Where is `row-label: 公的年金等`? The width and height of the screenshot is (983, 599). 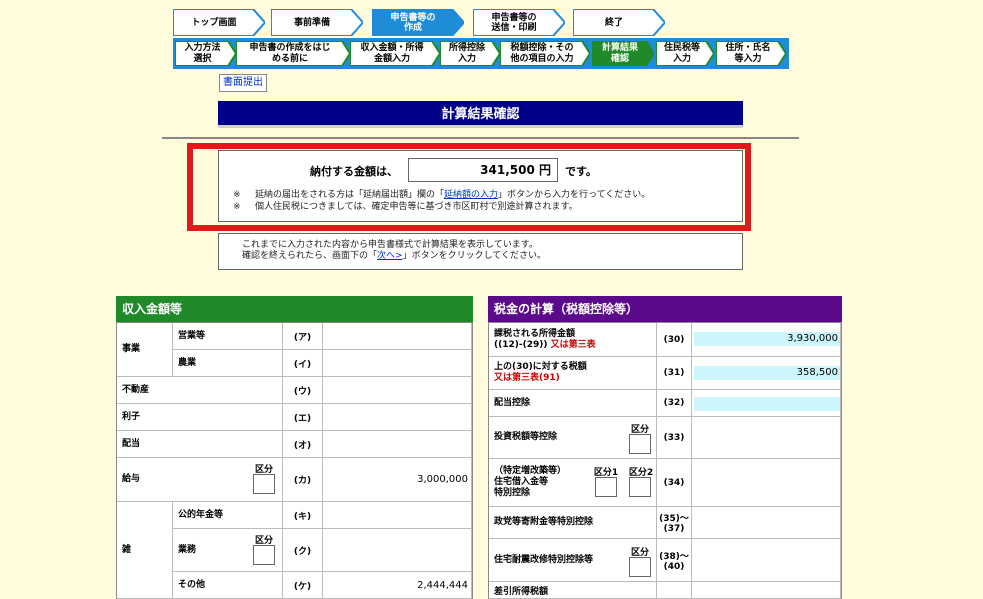
row-label: 公的年金等 is located at coordinates (228, 515).